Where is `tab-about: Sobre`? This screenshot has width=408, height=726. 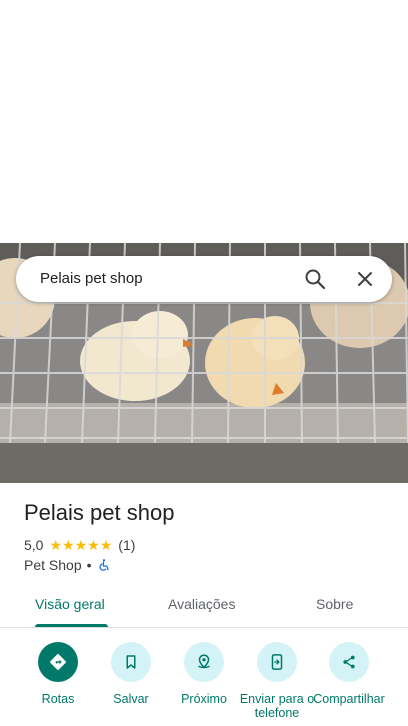
tab-about: Sobre is located at coordinates (334, 604).